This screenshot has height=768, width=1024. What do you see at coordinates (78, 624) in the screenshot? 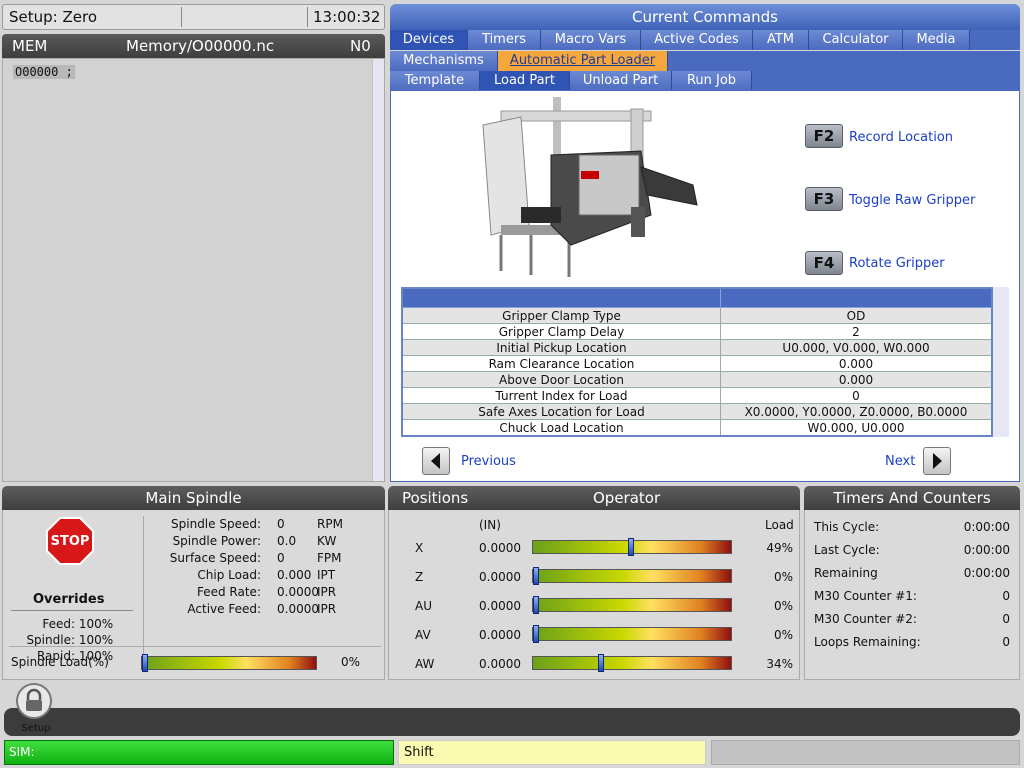
I see `override-feed: Feed: 100%` at bounding box center [78, 624].